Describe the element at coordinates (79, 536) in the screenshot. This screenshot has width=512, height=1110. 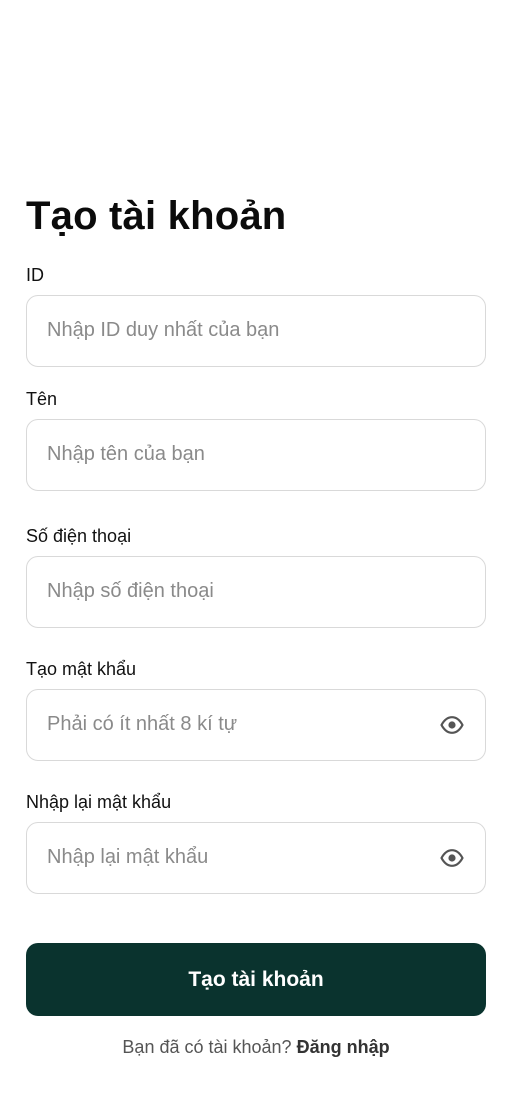
I see `phone-label: Số điện thoại` at that location.